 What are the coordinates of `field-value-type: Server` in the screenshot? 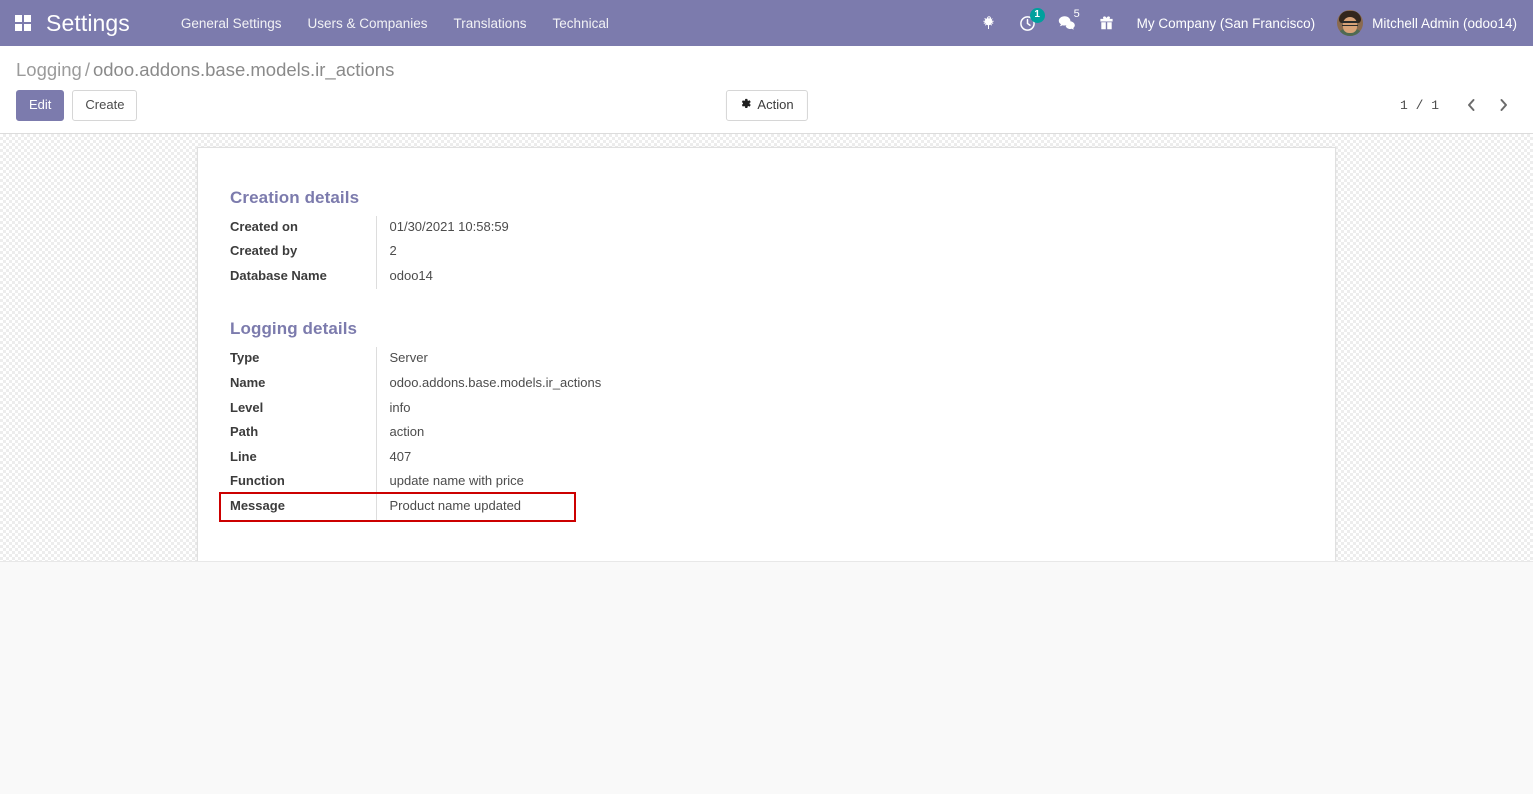 It's located at (752, 359).